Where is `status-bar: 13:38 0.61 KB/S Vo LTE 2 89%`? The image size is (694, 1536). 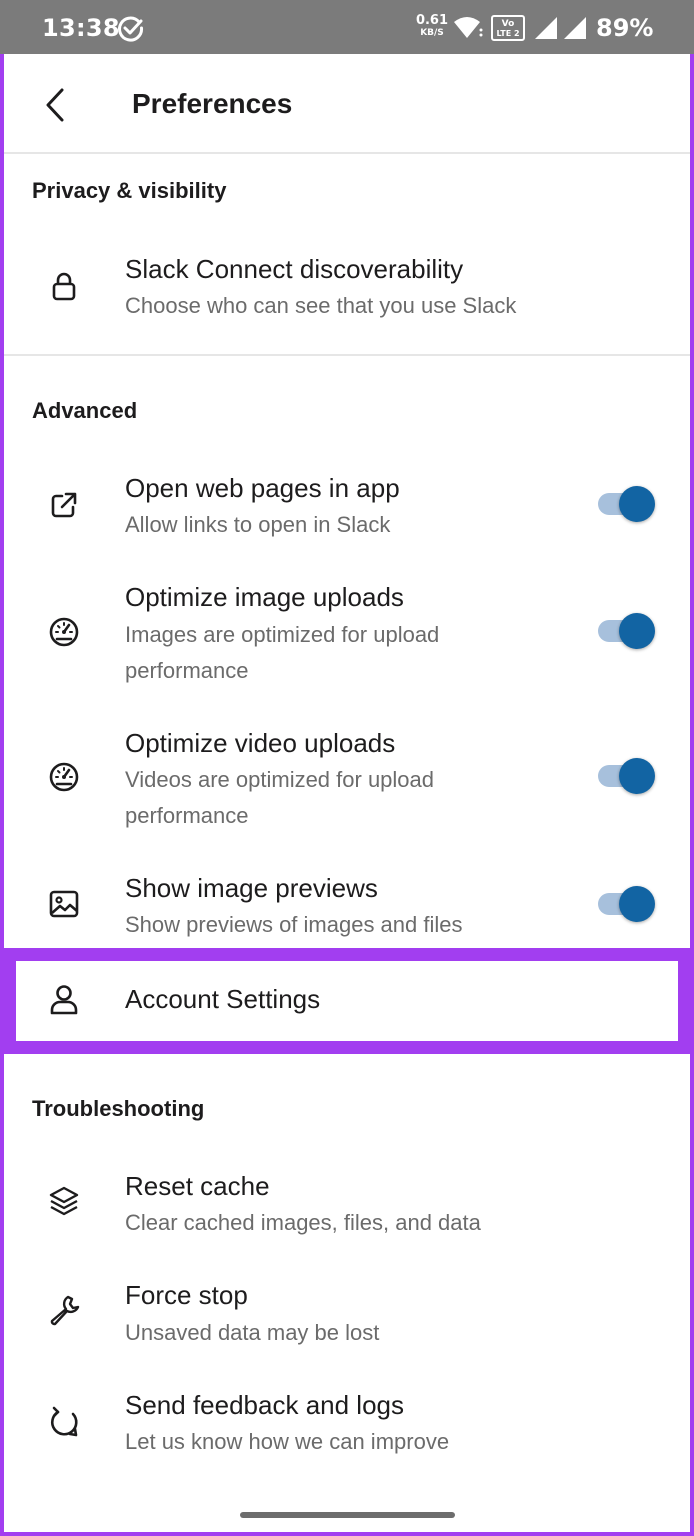 status-bar: 13:38 0.61 KB/S Vo LTE 2 89% is located at coordinates (347, 27).